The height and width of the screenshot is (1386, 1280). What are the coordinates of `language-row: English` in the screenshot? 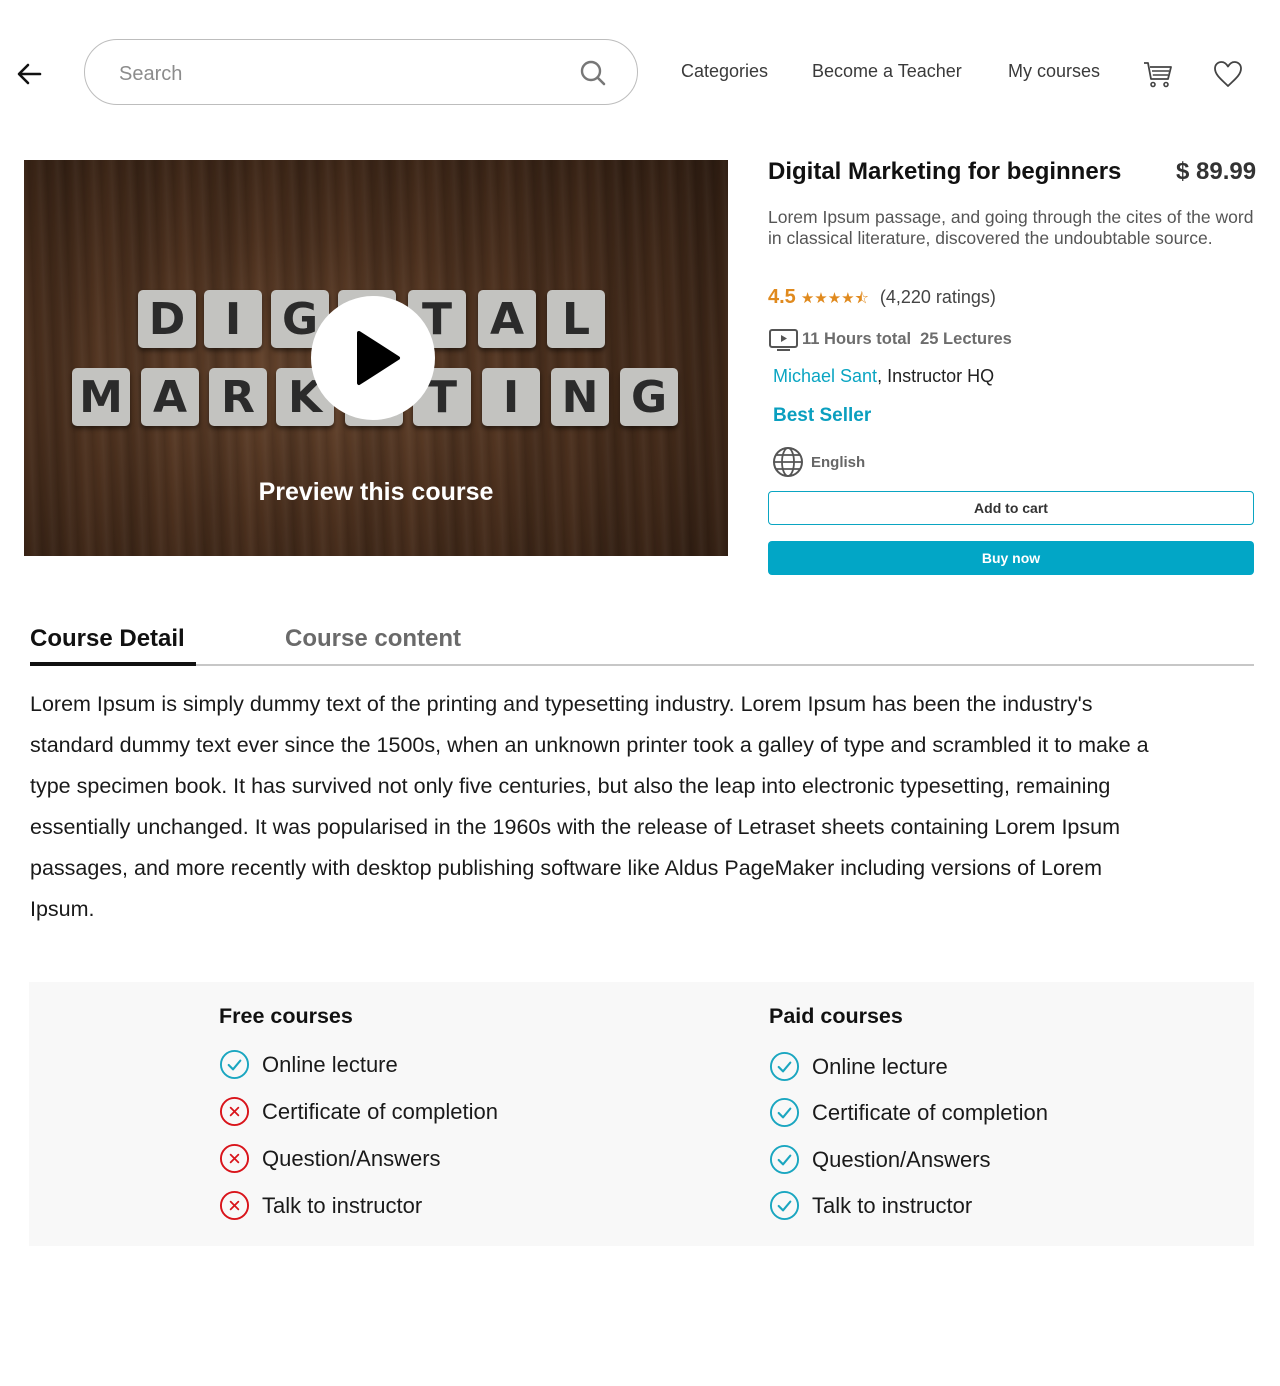 It's located at (818, 462).